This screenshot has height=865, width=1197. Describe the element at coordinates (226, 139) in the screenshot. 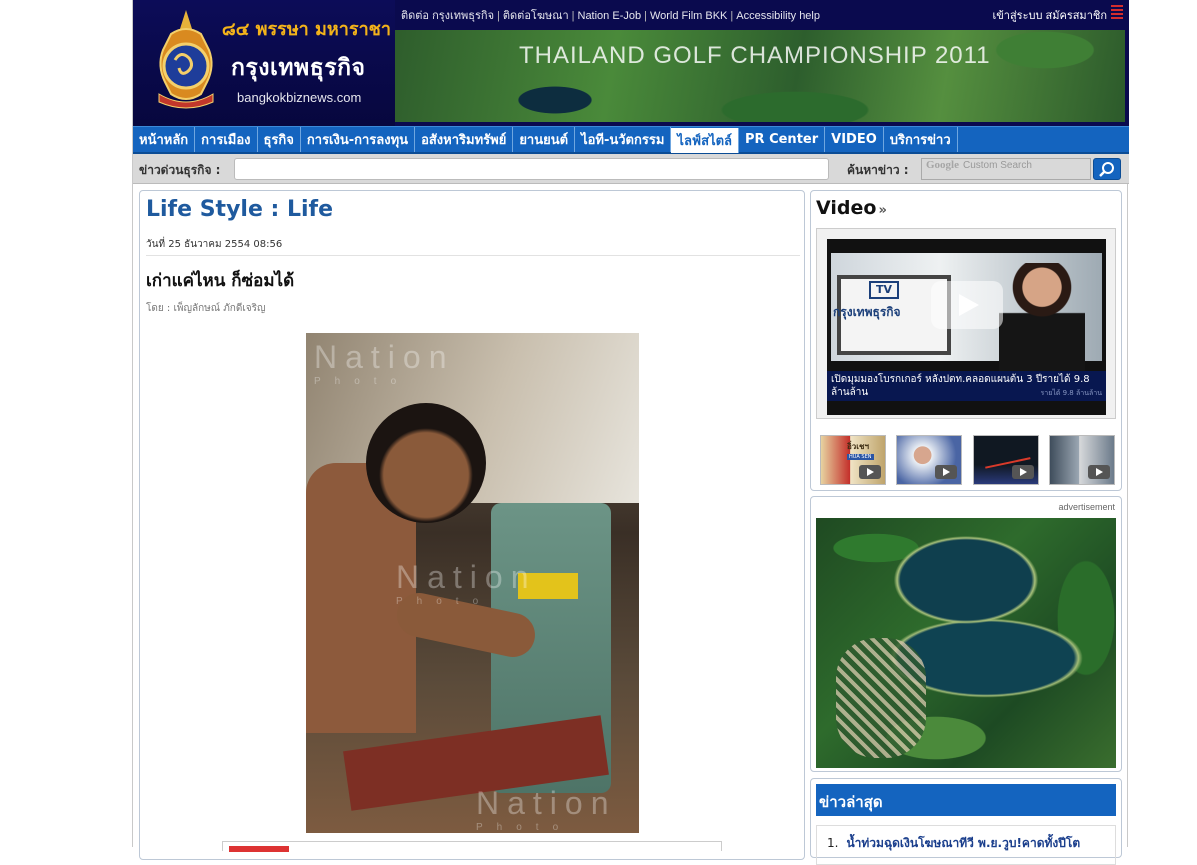

I see `nav-item-politics: การเมือง` at that location.